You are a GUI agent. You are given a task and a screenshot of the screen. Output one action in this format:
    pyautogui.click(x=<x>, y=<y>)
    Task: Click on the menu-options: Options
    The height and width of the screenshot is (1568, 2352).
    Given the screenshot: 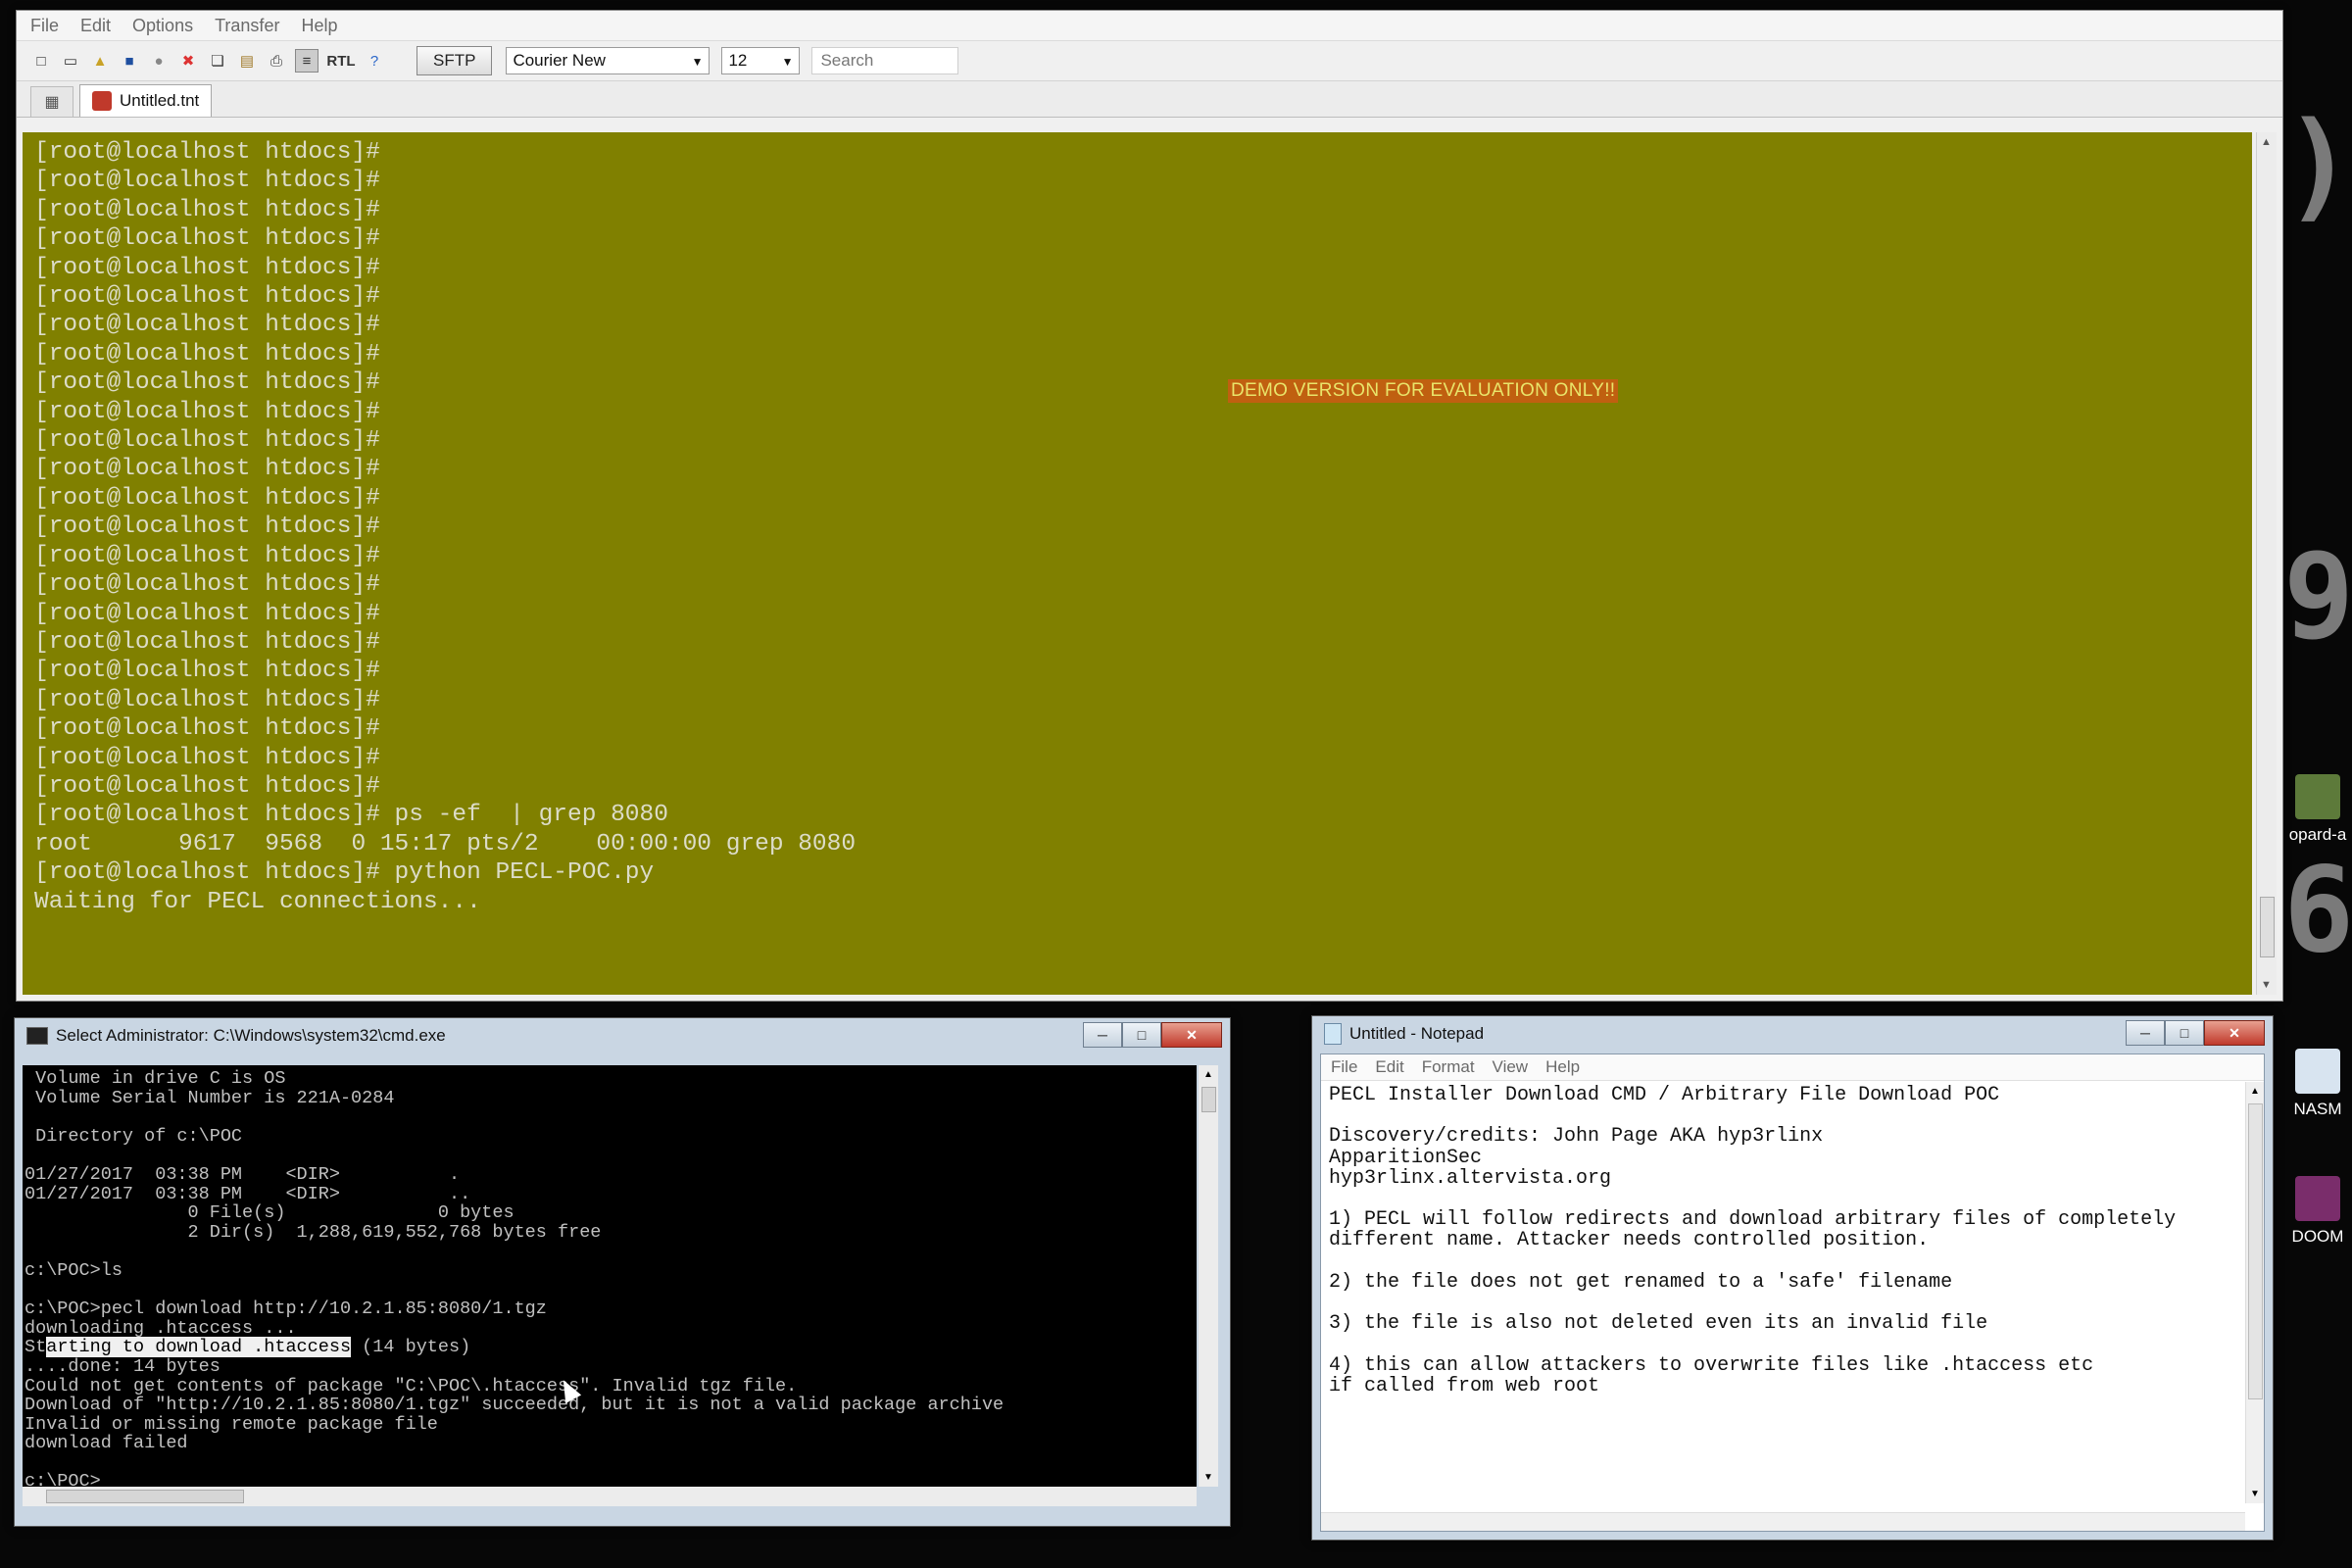 What is the action you would take?
    pyautogui.click(x=162, y=26)
    